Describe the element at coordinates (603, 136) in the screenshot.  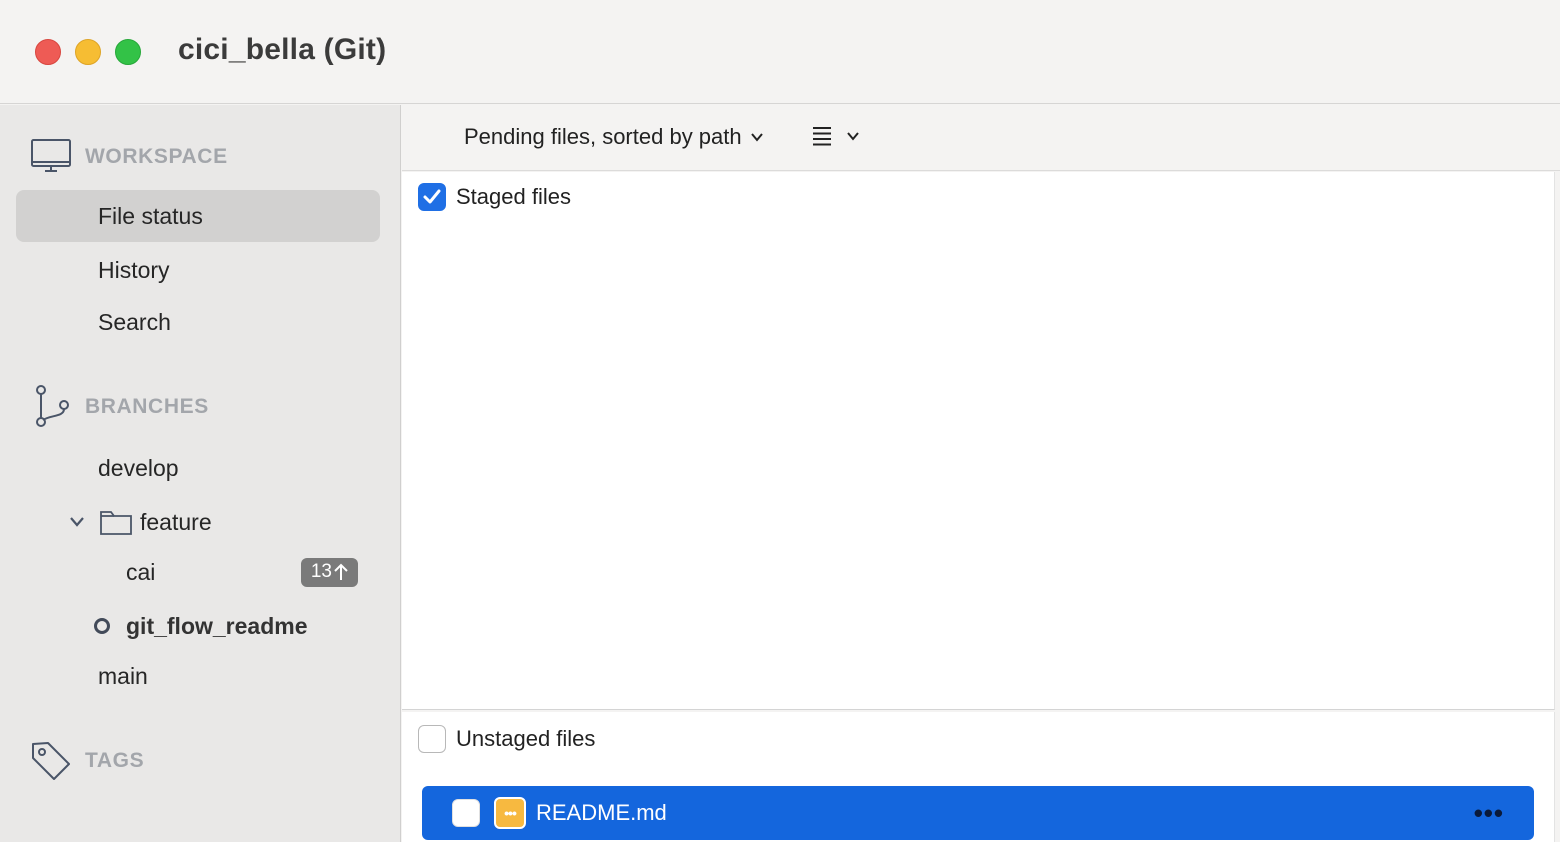
I see `sort-dropdown-label: Pending files, sorted by path` at that location.